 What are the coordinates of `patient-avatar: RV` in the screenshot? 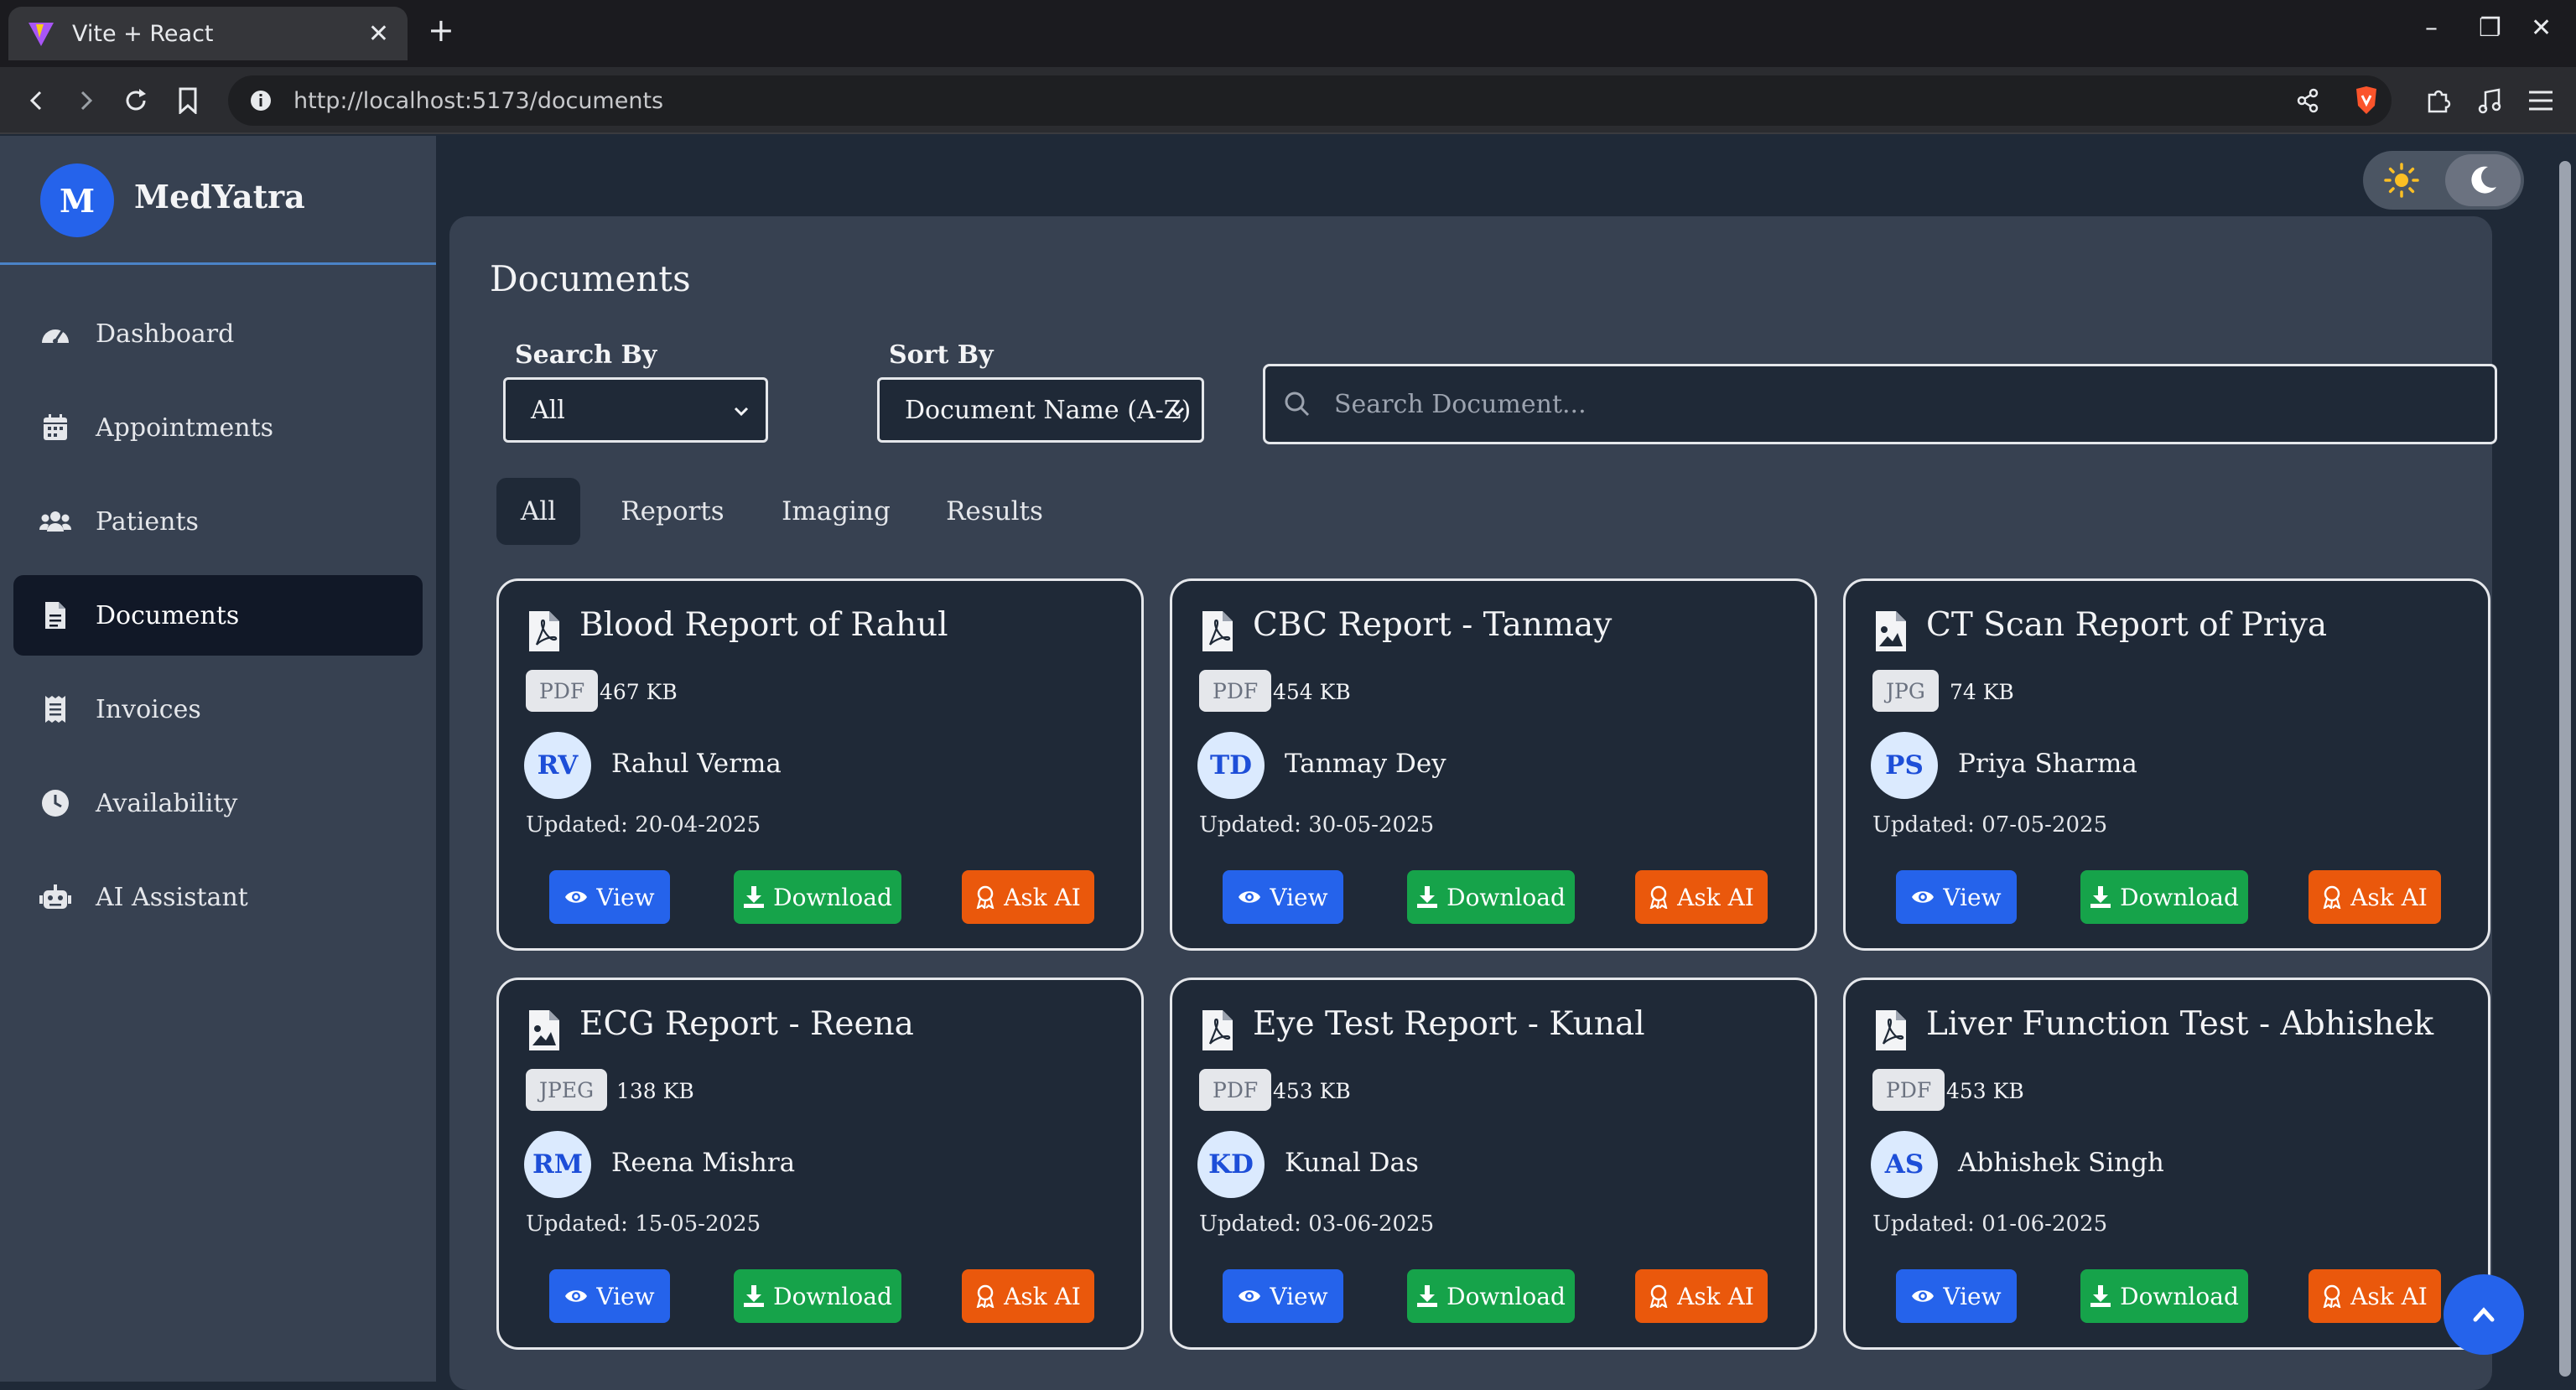 It's located at (557, 765).